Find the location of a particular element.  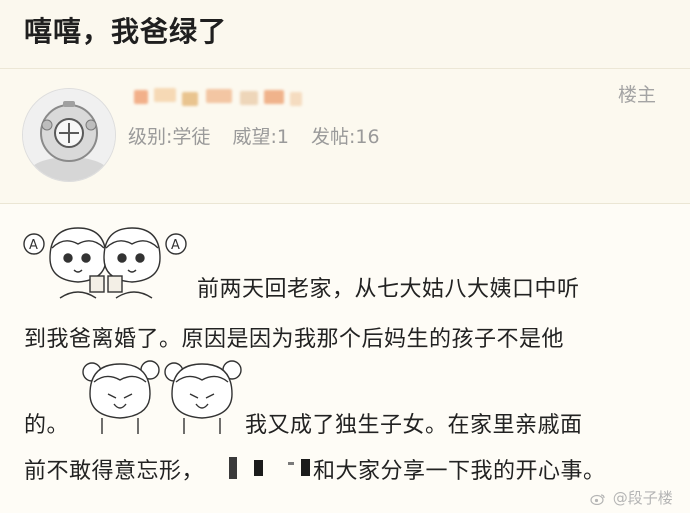

op-badge: 楼主 is located at coordinates (637, 95).